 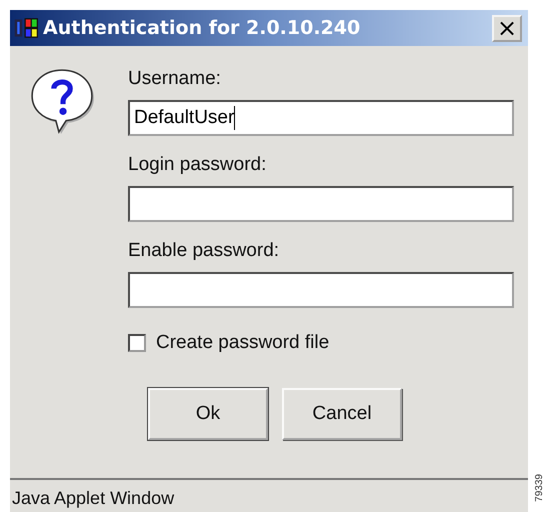 I want to click on cancel-button: Cancel, so click(x=342, y=414).